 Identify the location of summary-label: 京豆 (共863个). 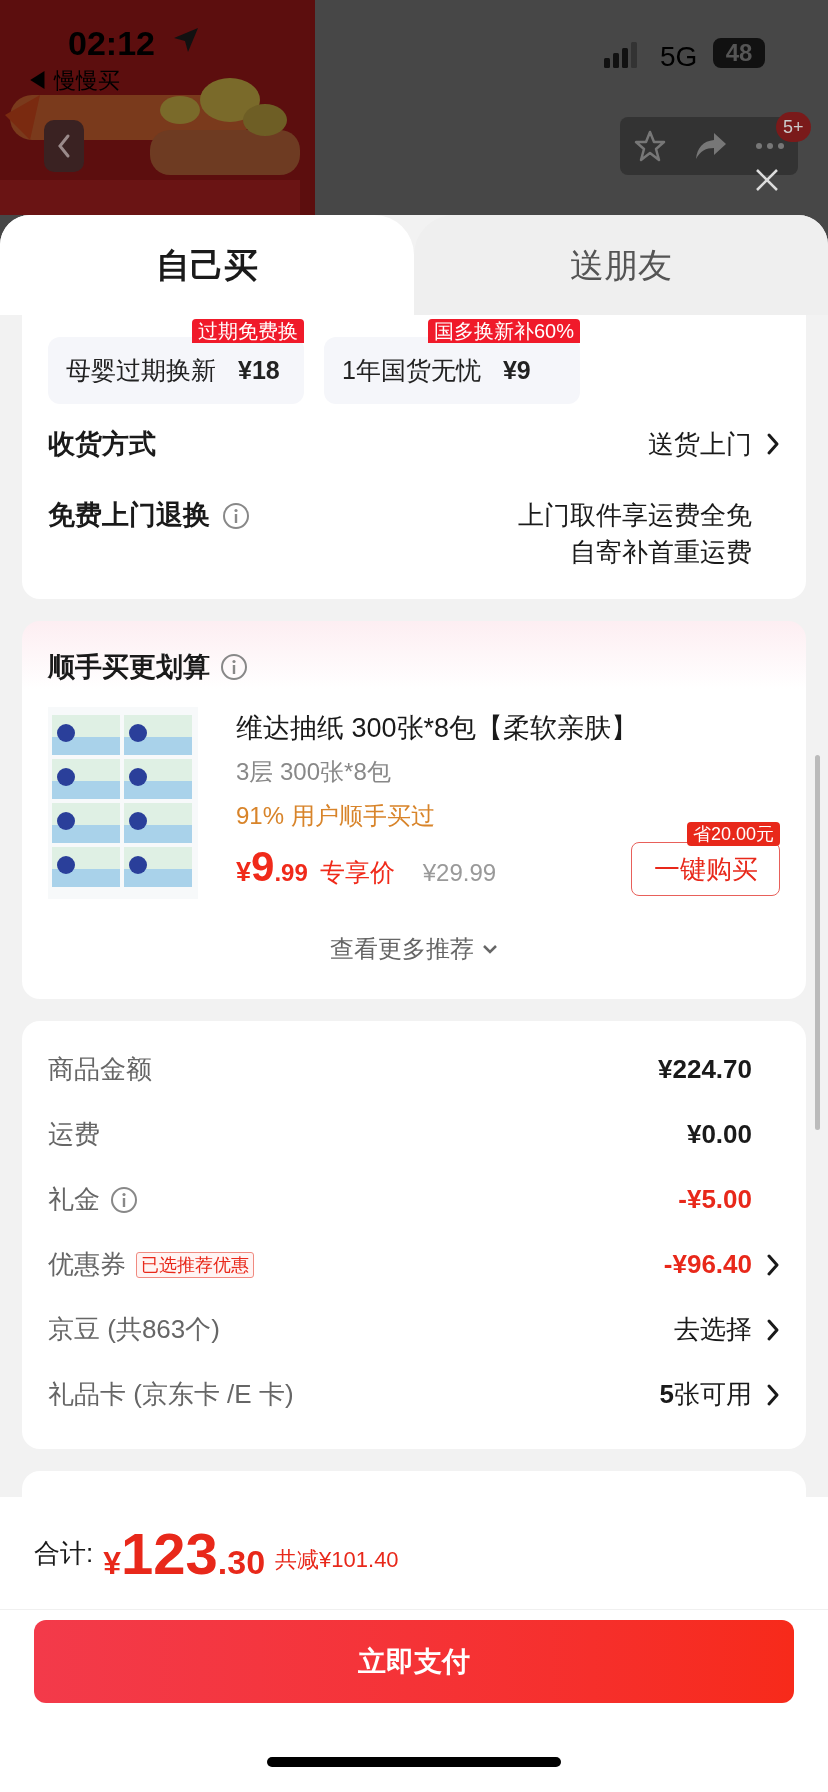
(134, 1329).